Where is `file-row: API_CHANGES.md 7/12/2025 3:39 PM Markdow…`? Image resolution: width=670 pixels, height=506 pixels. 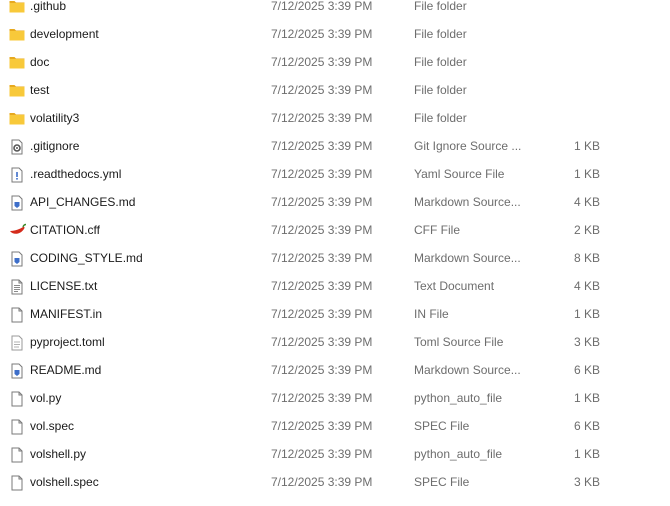 file-row: API_CHANGES.md 7/12/2025 3:39 PM Markdow… is located at coordinates (335, 202).